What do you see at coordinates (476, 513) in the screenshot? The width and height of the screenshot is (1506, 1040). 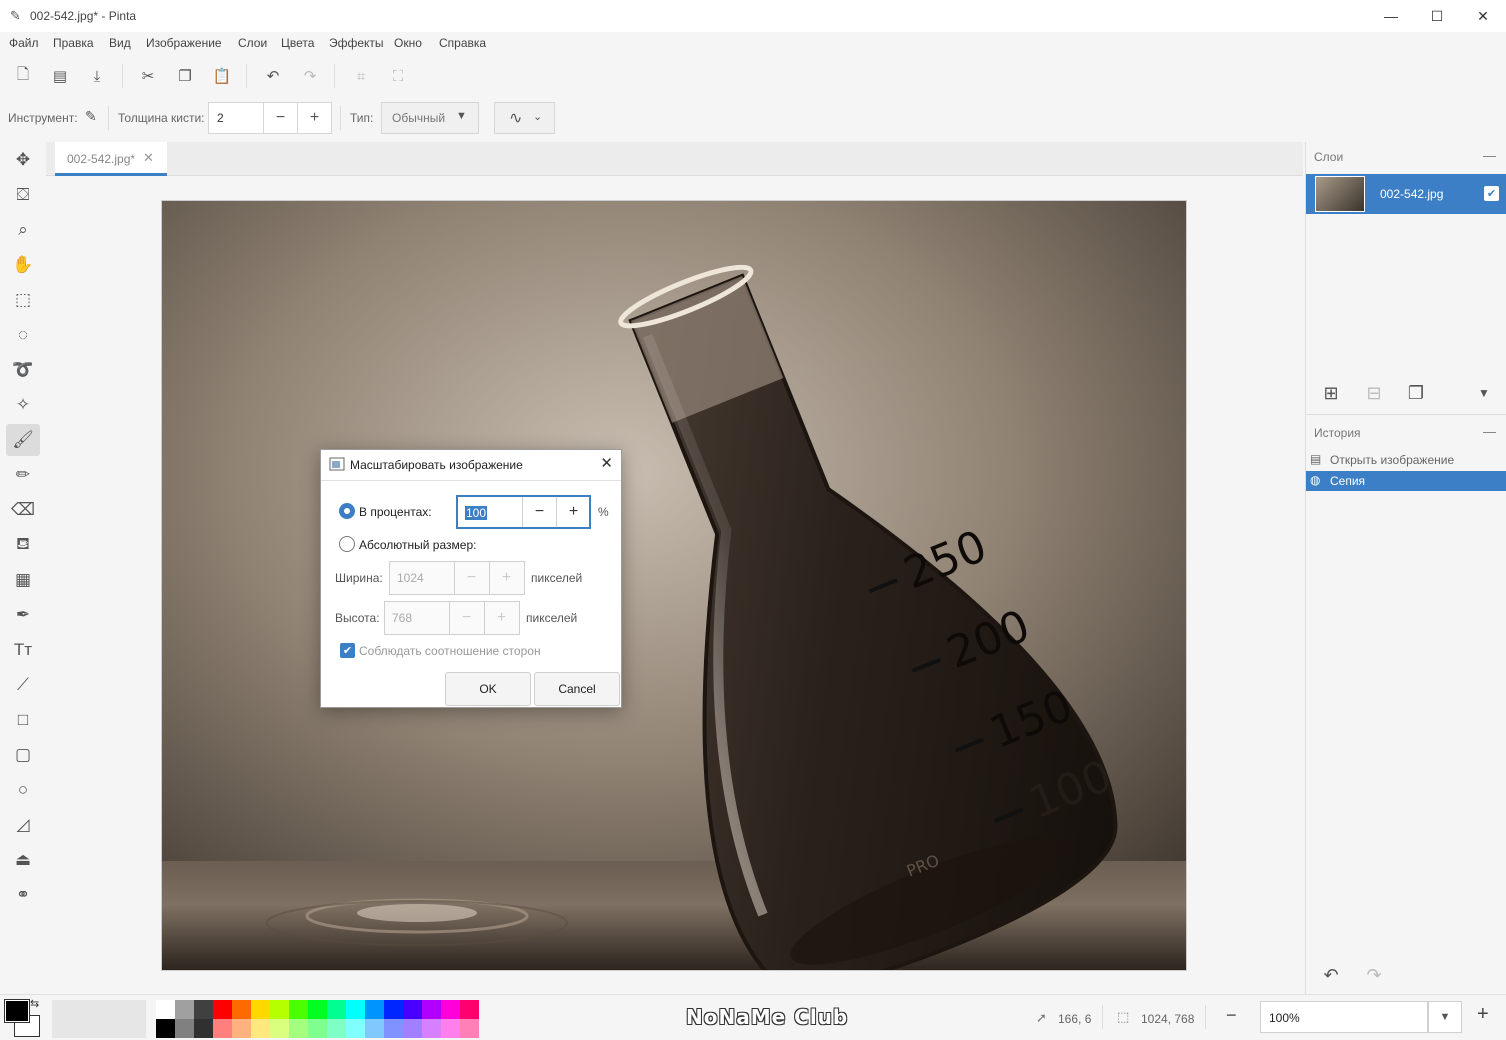 I see `percent-value: 100` at bounding box center [476, 513].